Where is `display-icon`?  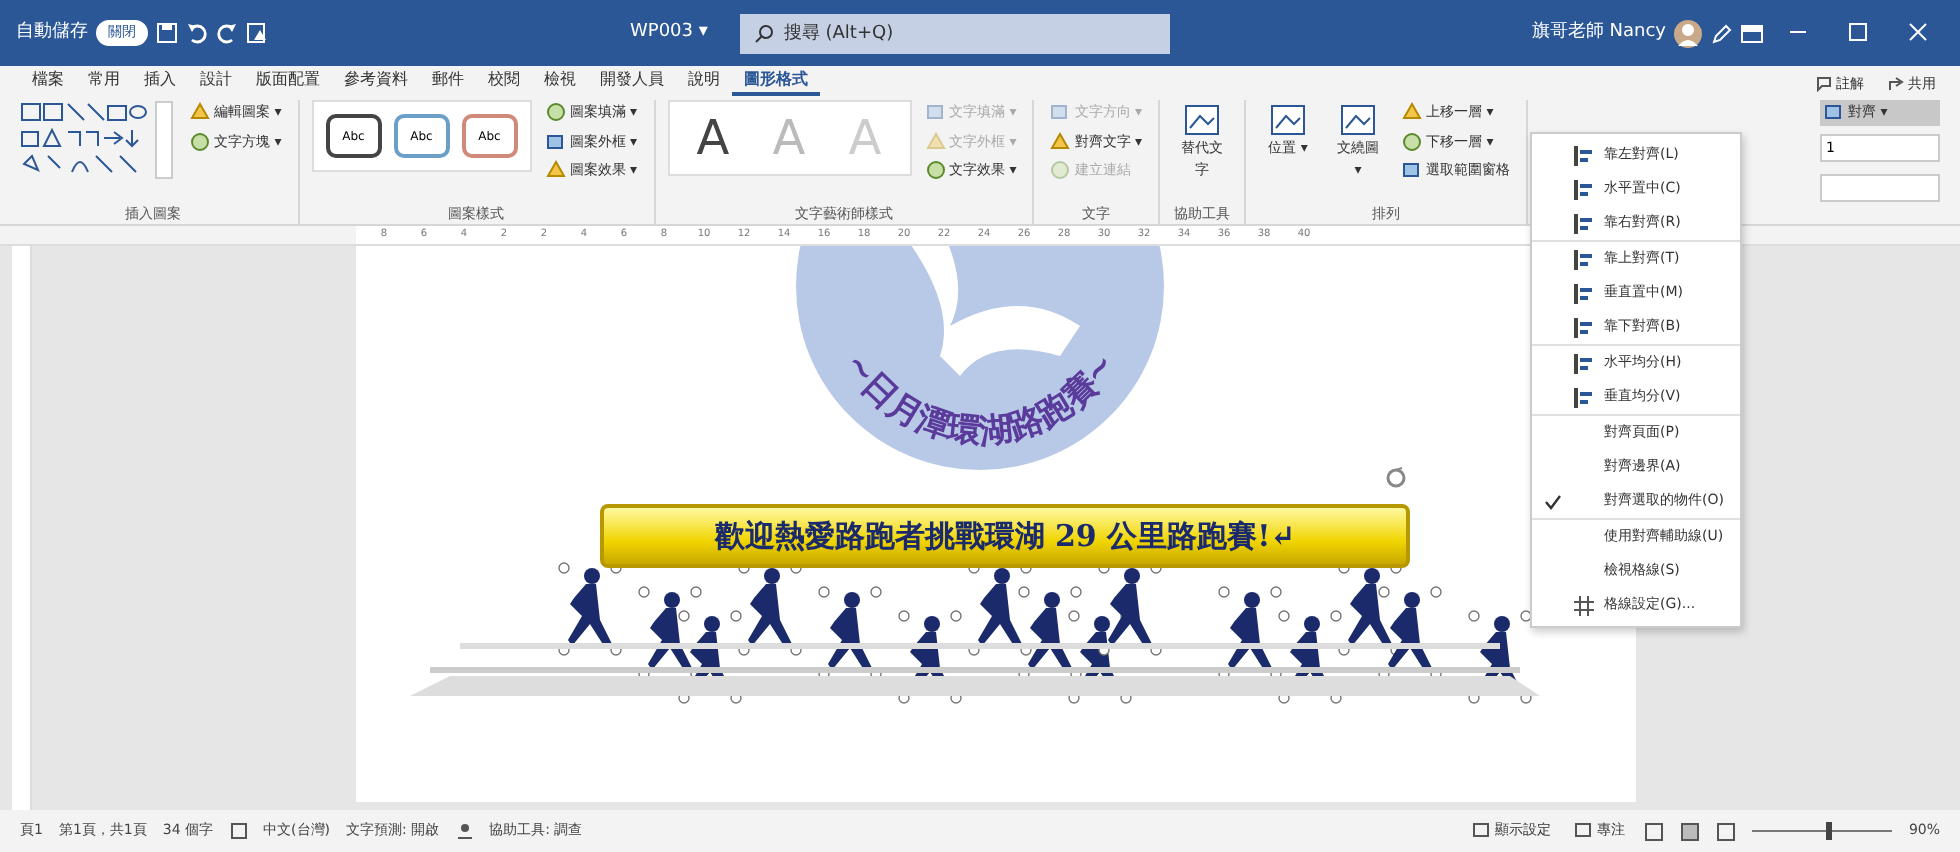
display-icon is located at coordinates (1481, 831).